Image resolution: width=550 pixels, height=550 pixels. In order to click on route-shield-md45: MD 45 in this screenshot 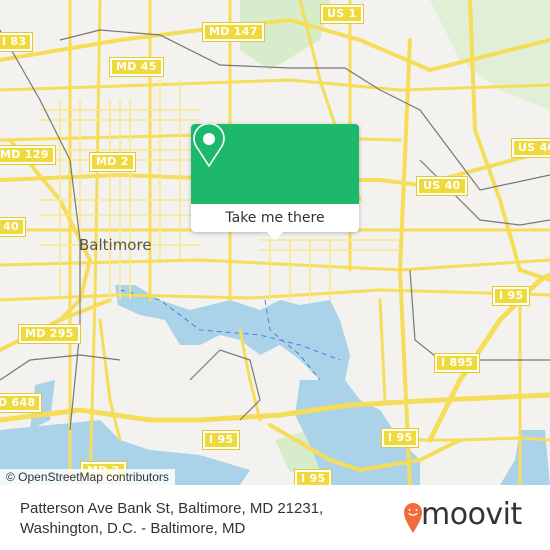, I will do `click(136, 67)`.